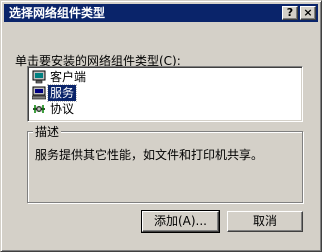 The image size is (322, 252). What do you see at coordinates (57, 13) in the screenshot?
I see `window-title: 选择网络组件类型` at bounding box center [57, 13].